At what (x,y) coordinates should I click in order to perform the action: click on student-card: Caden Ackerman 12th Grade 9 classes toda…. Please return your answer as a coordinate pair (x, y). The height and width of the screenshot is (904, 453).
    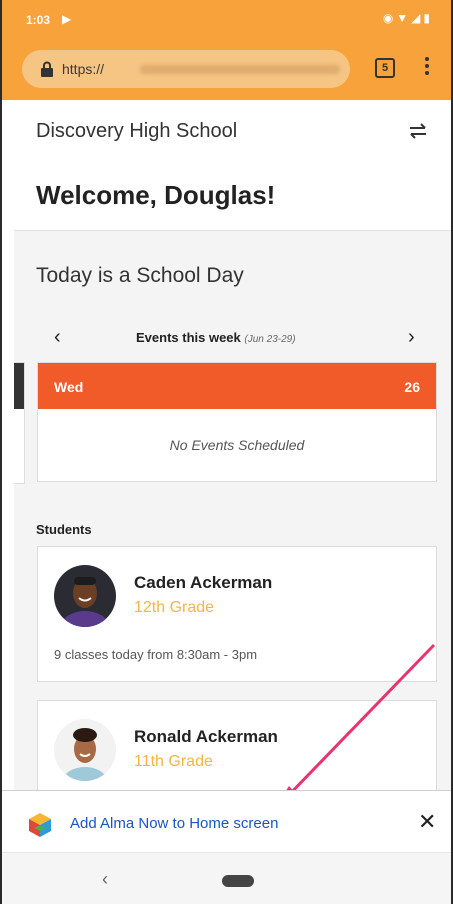
    Looking at the image, I should click on (237, 614).